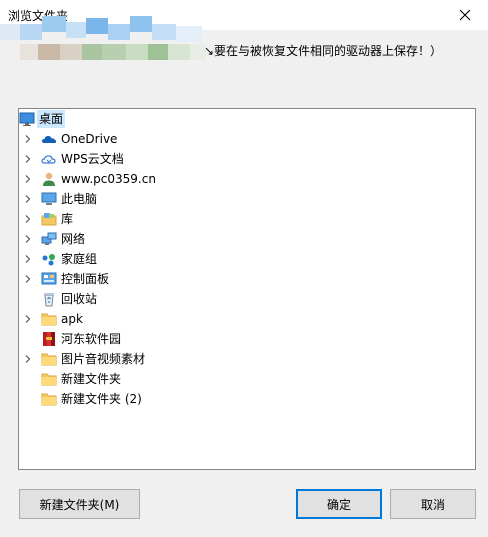  What do you see at coordinates (247, 279) in the screenshot?
I see `tree-item: 控制面板` at bounding box center [247, 279].